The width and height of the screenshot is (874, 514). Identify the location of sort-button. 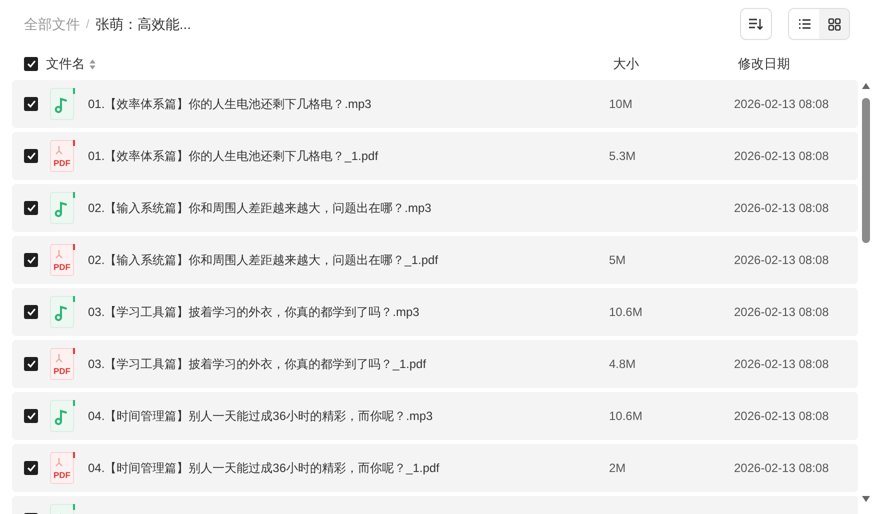
(756, 24).